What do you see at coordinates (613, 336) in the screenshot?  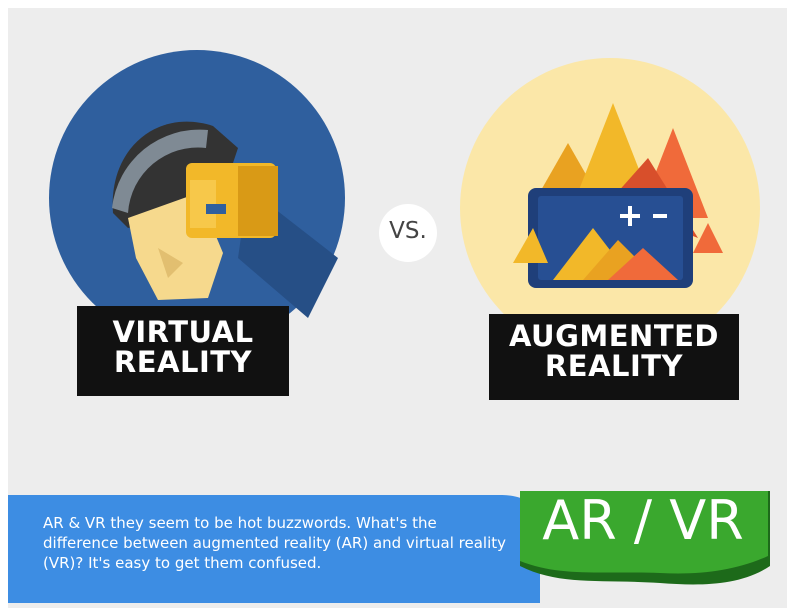 I see `ar-label-line1: AUGMENTED` at bounding box center [613, 336].